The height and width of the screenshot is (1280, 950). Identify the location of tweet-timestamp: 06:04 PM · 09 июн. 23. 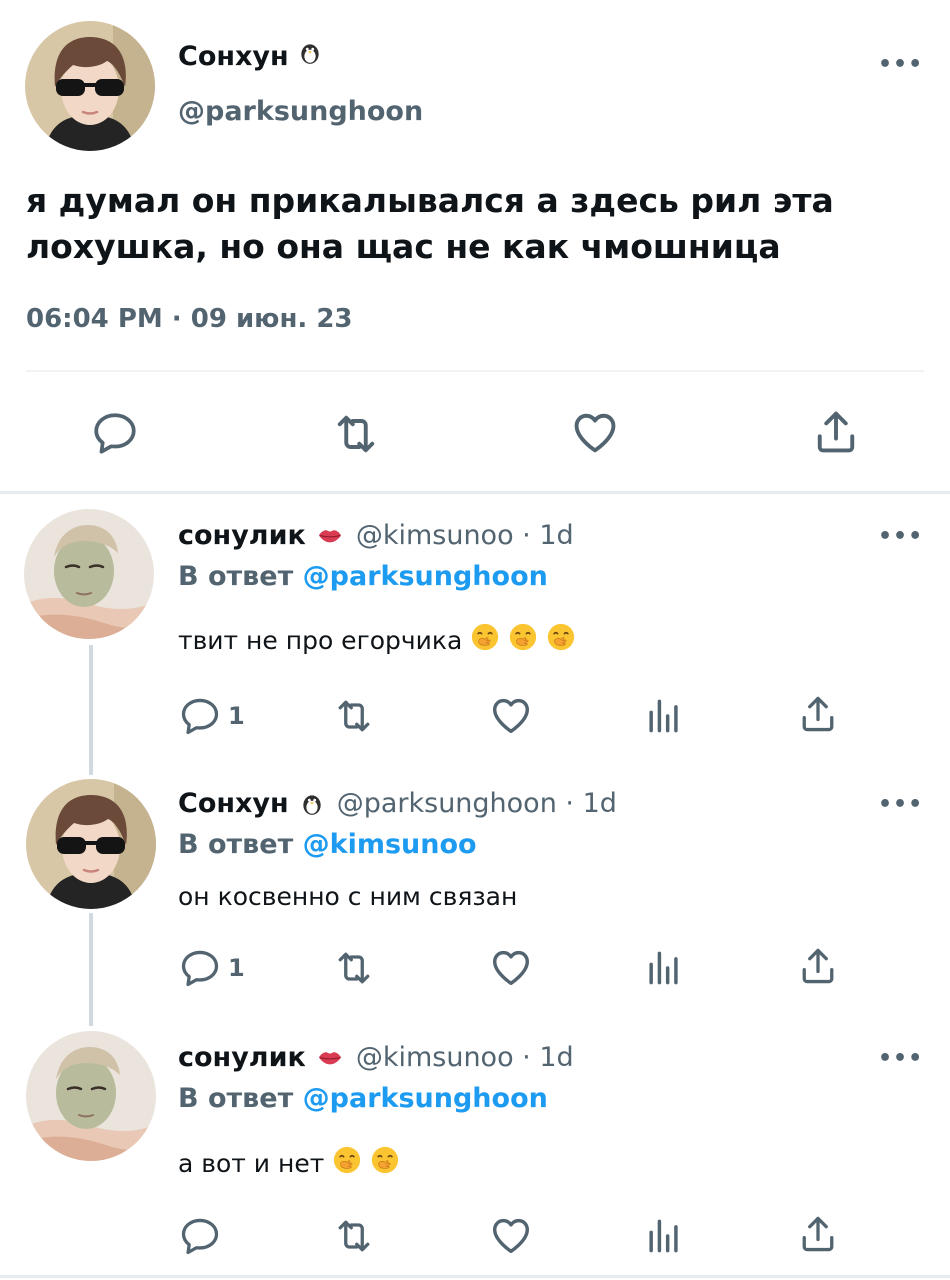
(189, 319).